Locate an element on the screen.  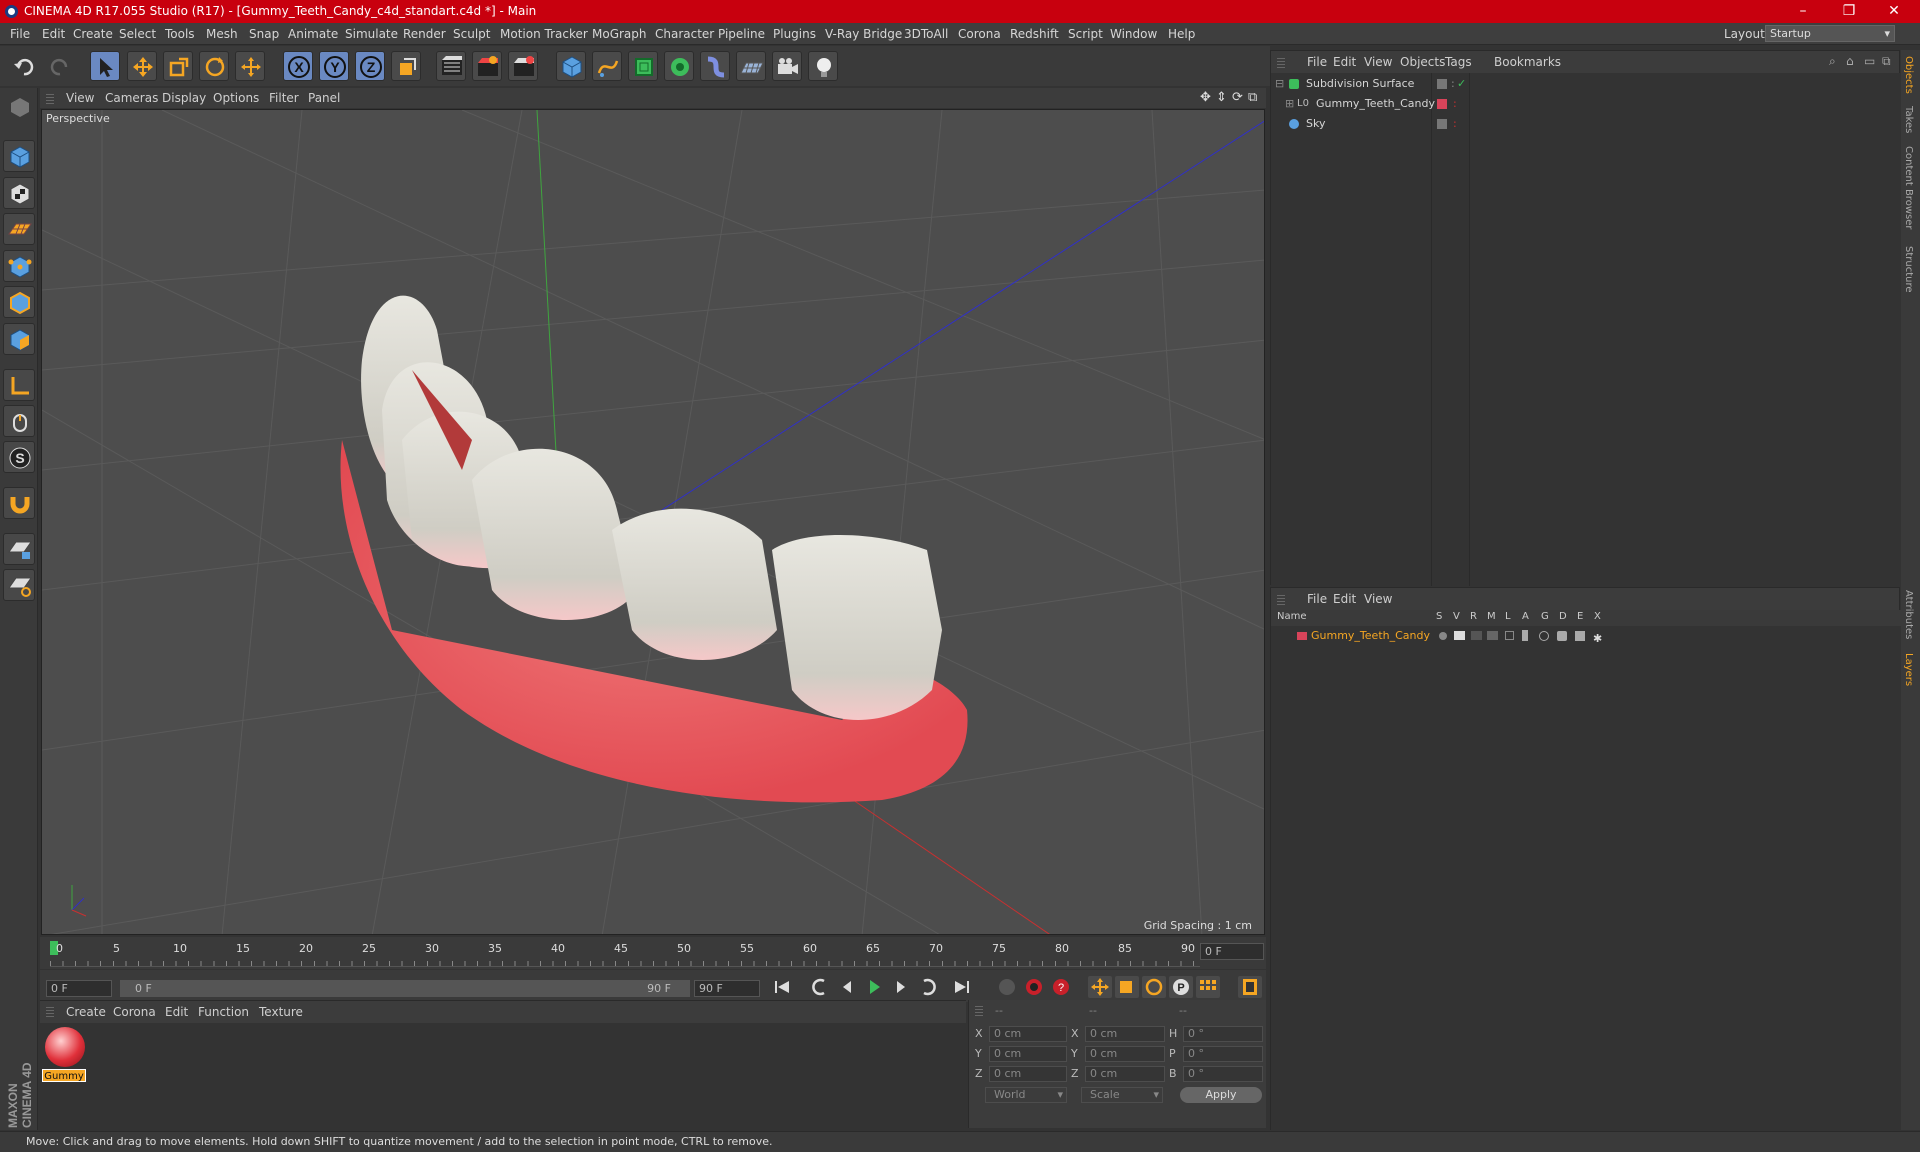
key-parameter-button: P is located at coordinates (1181, 987).